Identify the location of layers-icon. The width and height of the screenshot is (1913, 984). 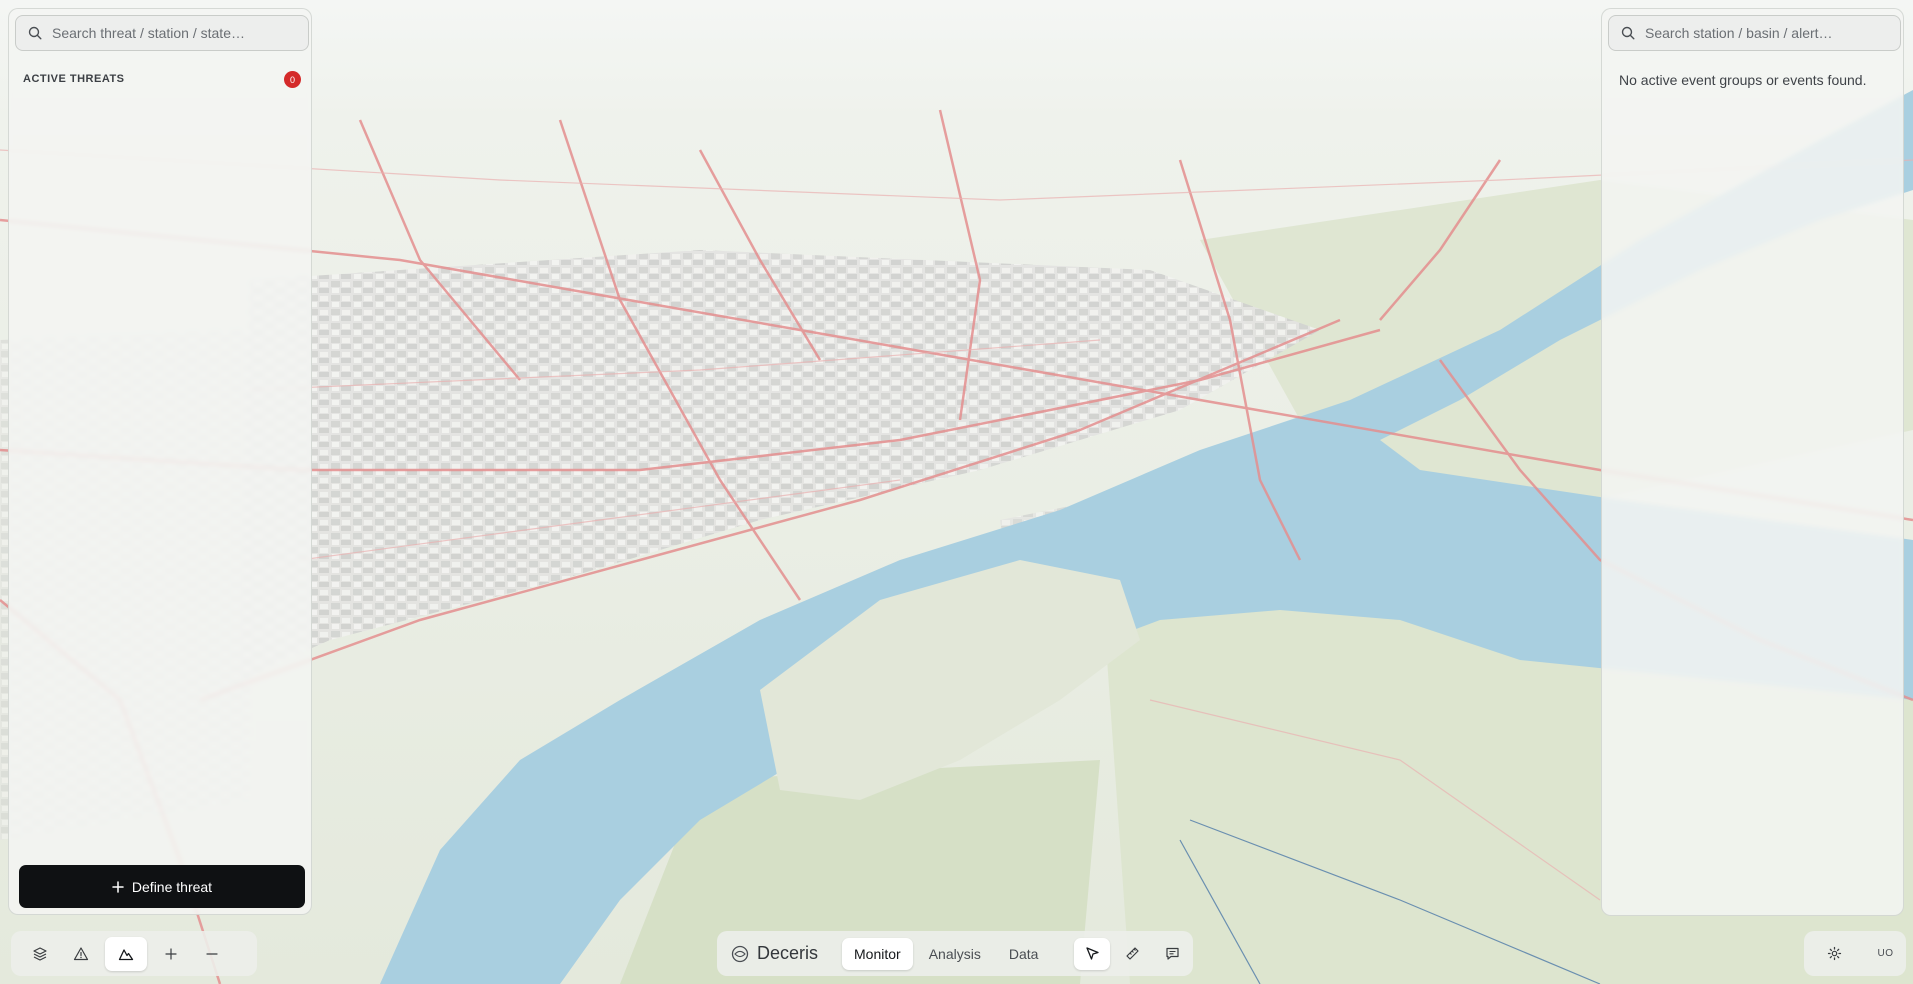
(40, 953).